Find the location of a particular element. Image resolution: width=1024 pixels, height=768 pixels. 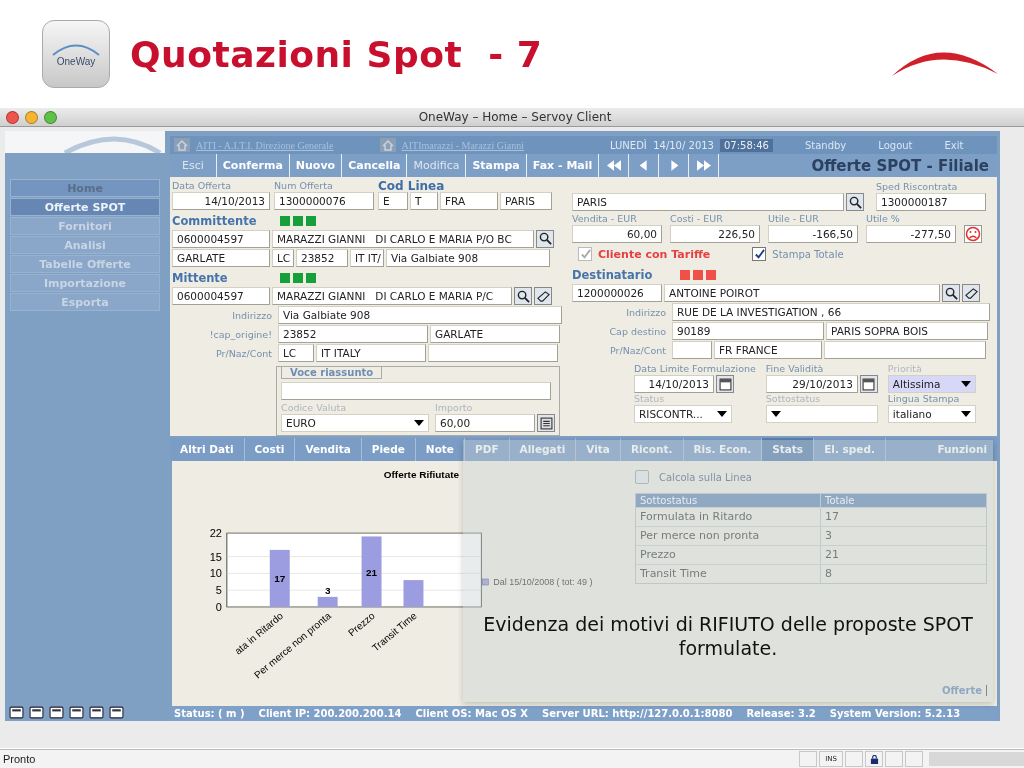

country-field: IT IT/ is located at coordinates (367, 257).